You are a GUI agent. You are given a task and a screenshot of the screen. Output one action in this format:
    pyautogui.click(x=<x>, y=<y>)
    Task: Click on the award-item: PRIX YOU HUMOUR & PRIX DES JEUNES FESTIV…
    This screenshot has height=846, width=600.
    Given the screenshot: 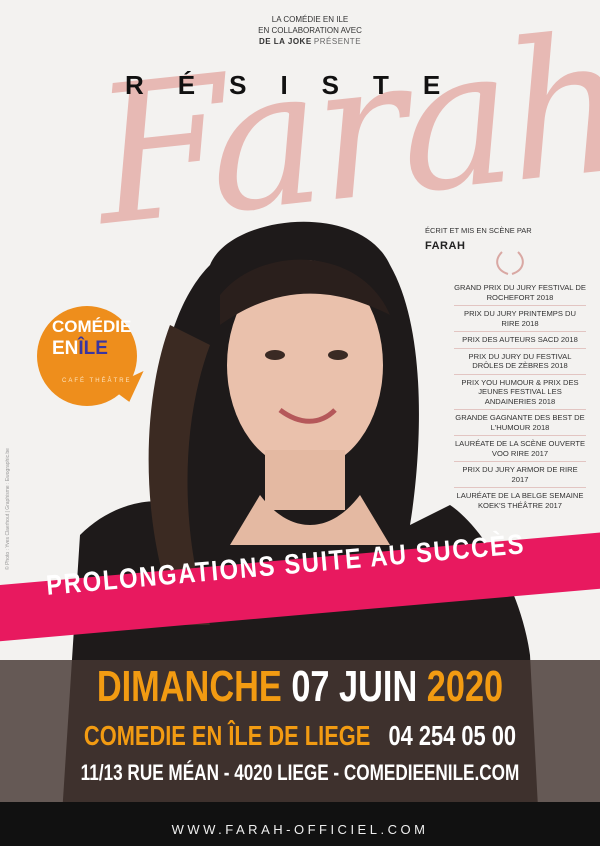 What is the action you would take?
    pyautogui.click(x=520, y=392)
    